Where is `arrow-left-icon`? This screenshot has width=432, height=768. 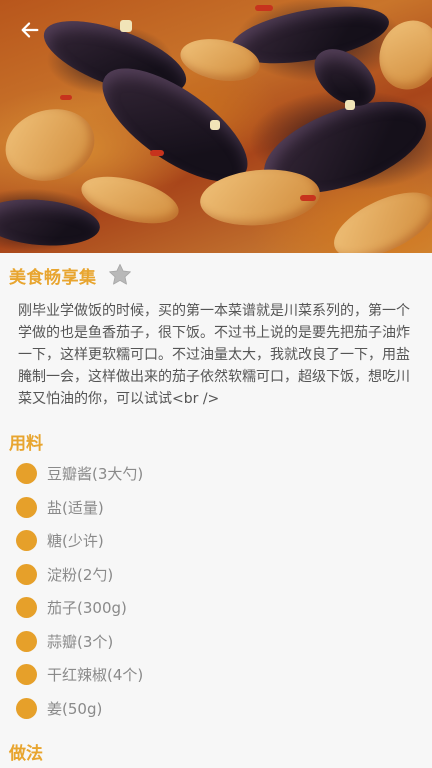 arrow-left-icon is located at coordinates (30, 30).